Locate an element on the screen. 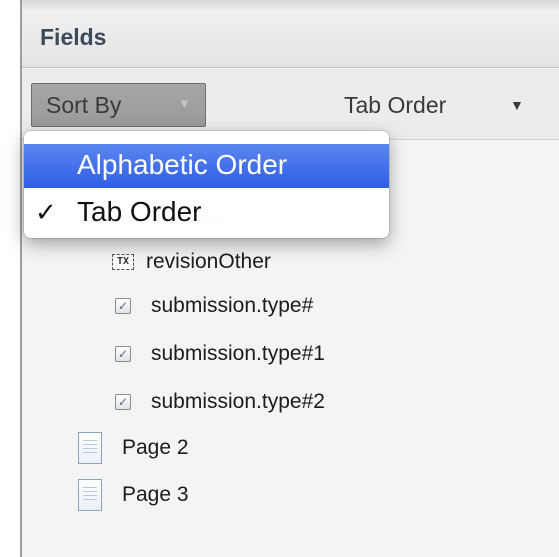 The width and height of the screenshot is (559, 557). checkmark-icon: ✓ is located at coordinates (46, 212).